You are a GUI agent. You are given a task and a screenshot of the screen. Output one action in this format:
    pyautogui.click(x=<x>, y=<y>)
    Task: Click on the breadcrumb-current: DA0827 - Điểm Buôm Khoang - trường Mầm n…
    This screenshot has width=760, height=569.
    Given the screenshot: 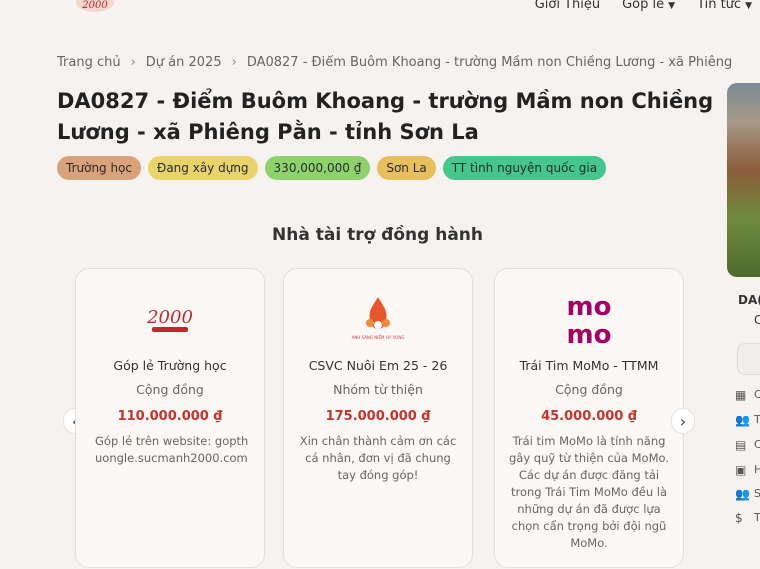 What is the action you would take?
    pyautogui.click(x=491, y=62)
    